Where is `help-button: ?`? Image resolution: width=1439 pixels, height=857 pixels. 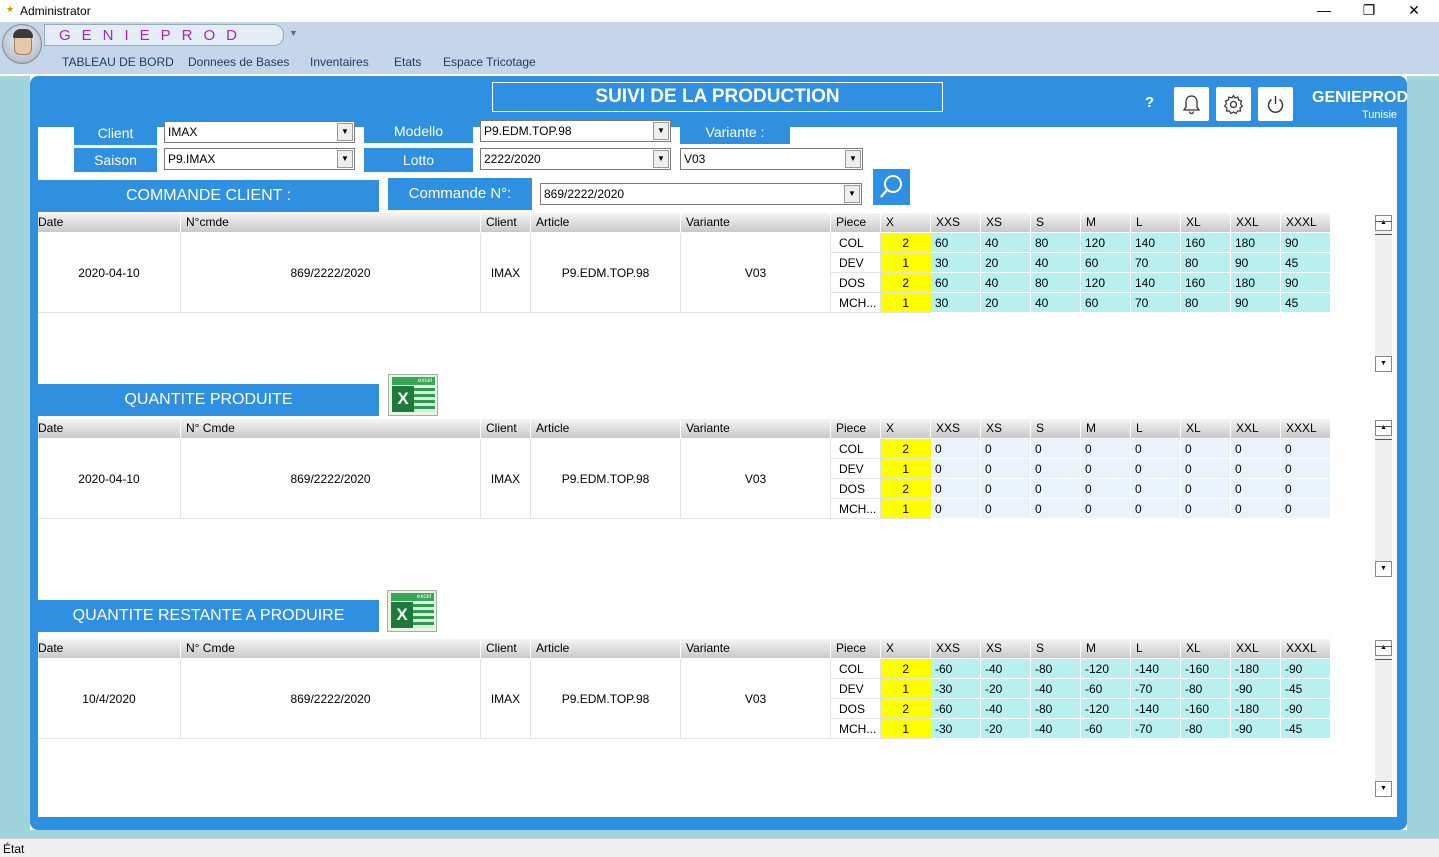 help-button: ? is located at coordinates (1149, 102).